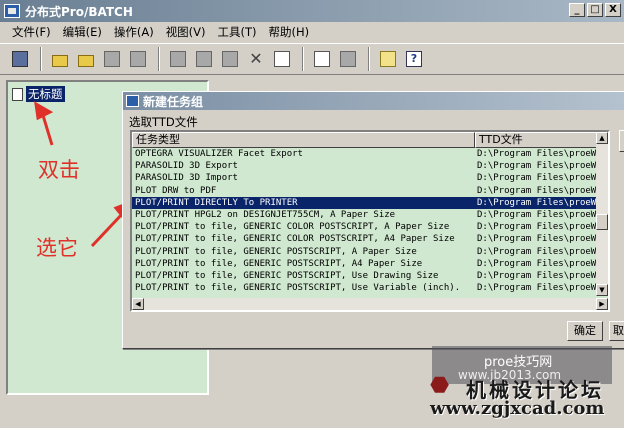 The image size is (624, 428). What do you see at coordinates (57, 248) in the screenshot?
I see `annotation-select-it: 选它` at bounding box center [57, 248].